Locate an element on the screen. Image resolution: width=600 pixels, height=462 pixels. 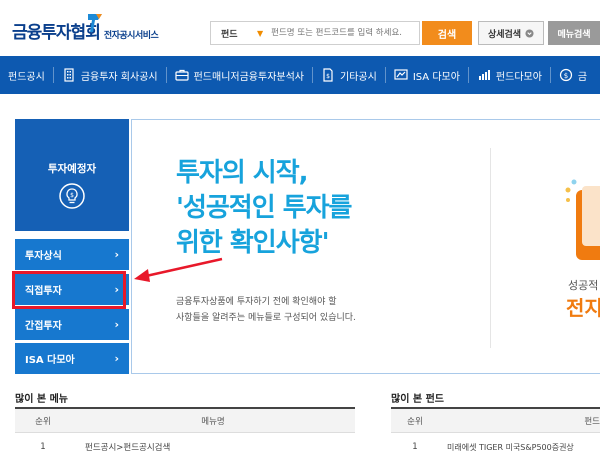
nav-item-isa-damoa: ISA 다모아 is located at coordinates (427, 75).